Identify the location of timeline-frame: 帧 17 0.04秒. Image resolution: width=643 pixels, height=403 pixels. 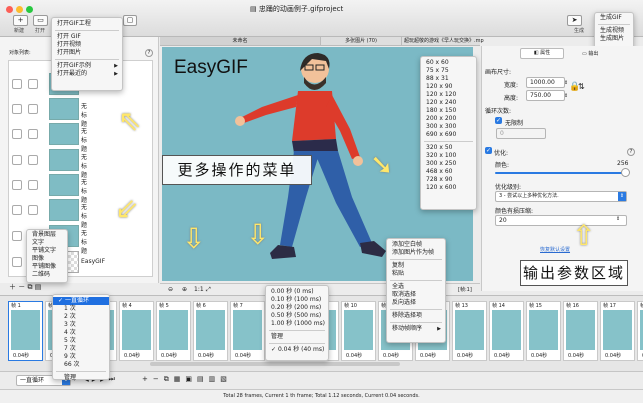
(617, 331).